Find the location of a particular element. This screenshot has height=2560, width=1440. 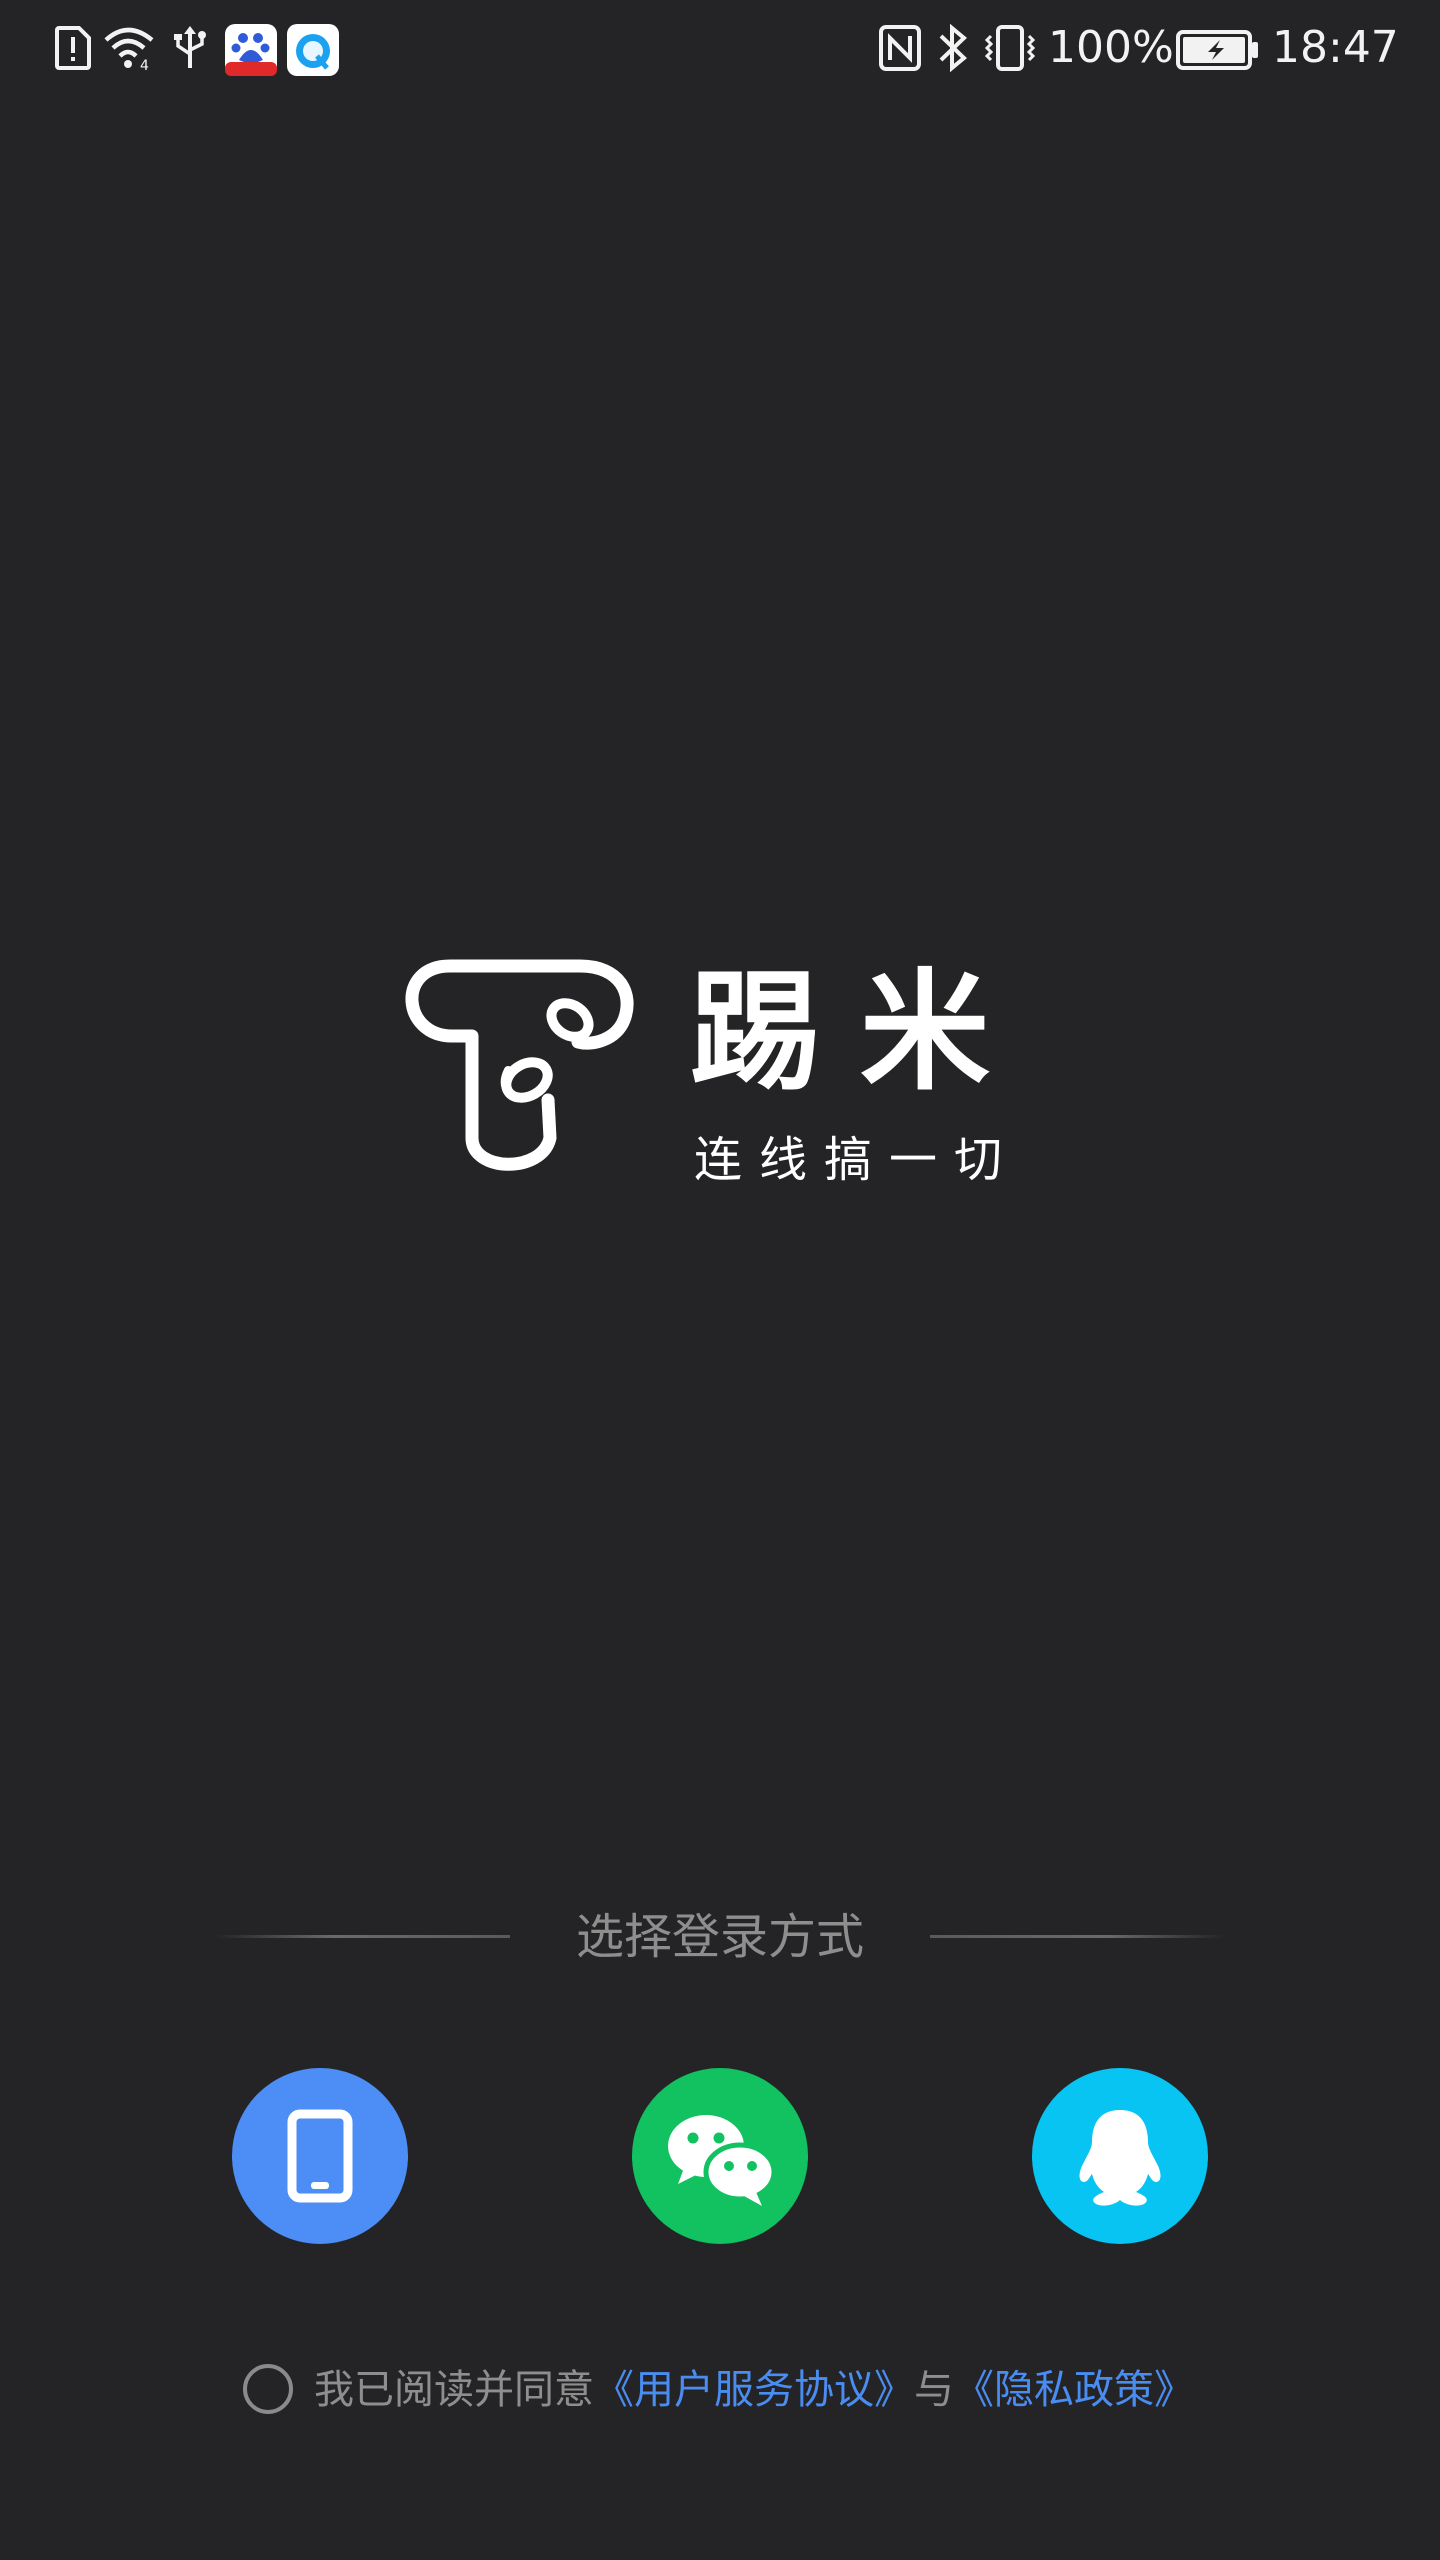

bluetooth-icon is located at coordinates (953, 48).